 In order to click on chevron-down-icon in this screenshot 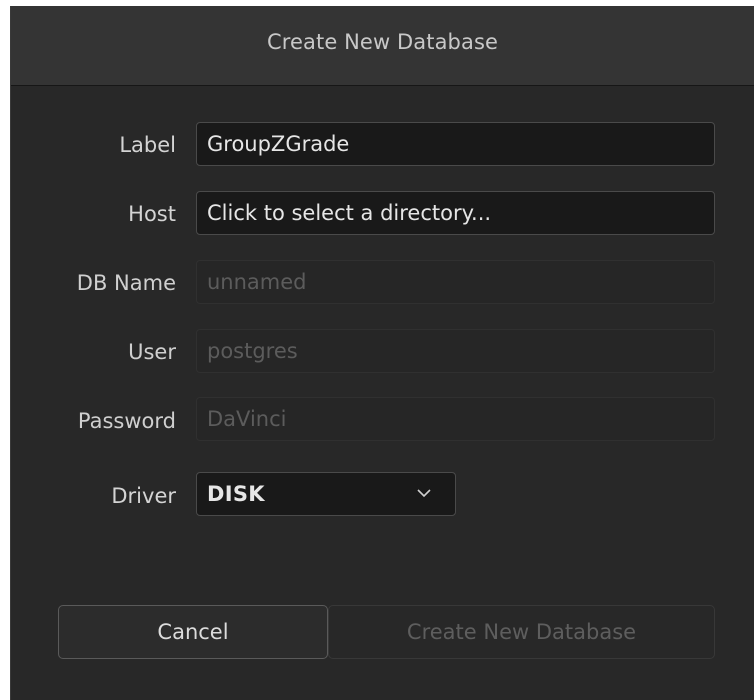, I will do `click(424, 493)`.